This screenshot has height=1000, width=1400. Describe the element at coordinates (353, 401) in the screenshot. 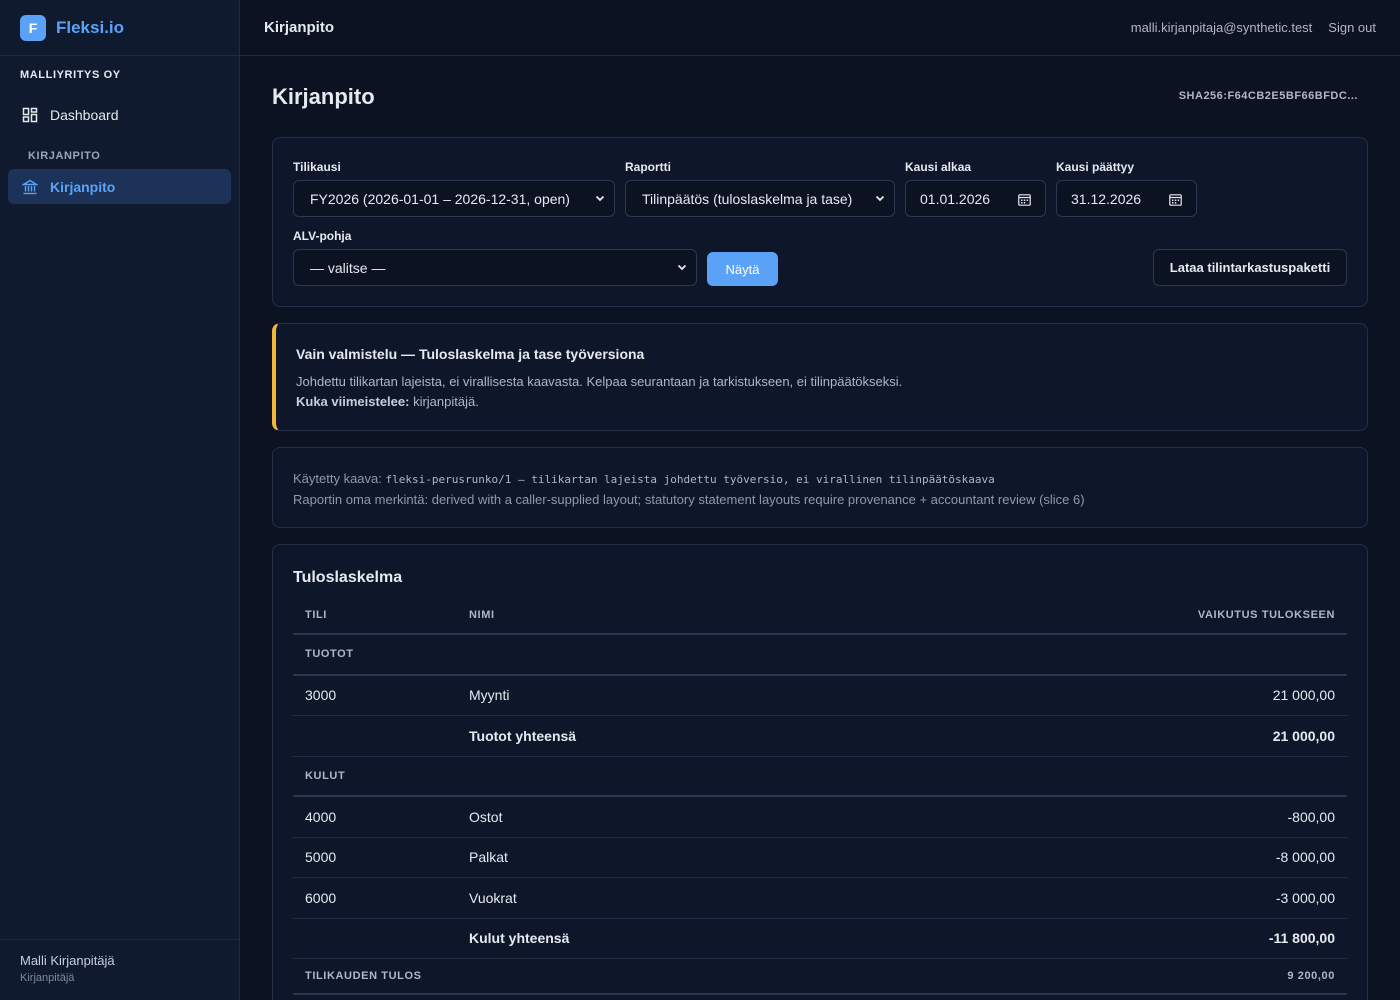

I see `notice-finisher-label: Kuka viimeistelee:` at that location.